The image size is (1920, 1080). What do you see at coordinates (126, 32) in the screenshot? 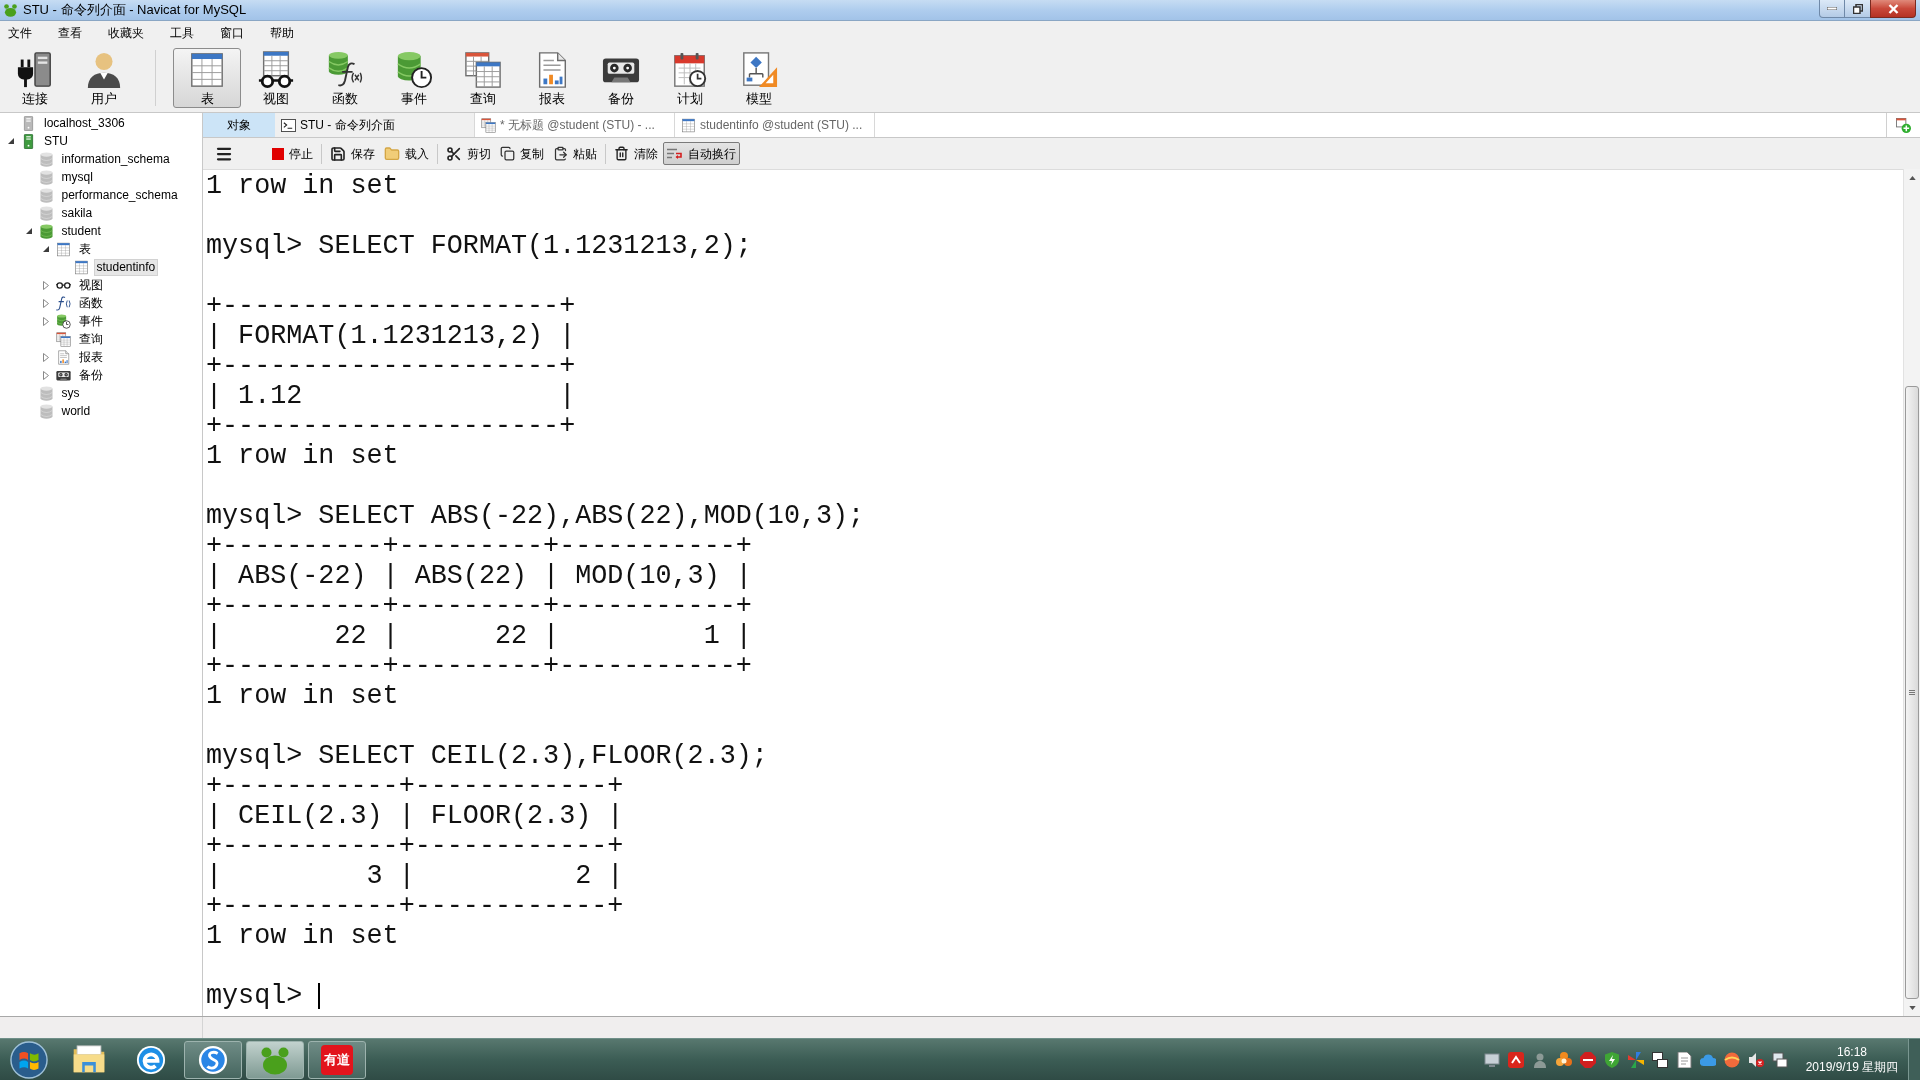
I see `menu-item: 收藏夹` at bounding box center [126, 32].